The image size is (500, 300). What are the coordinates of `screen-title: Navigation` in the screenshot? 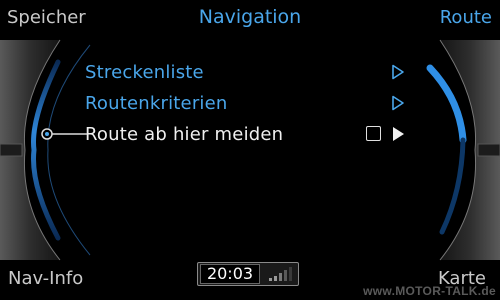 It's located at (250, 17).